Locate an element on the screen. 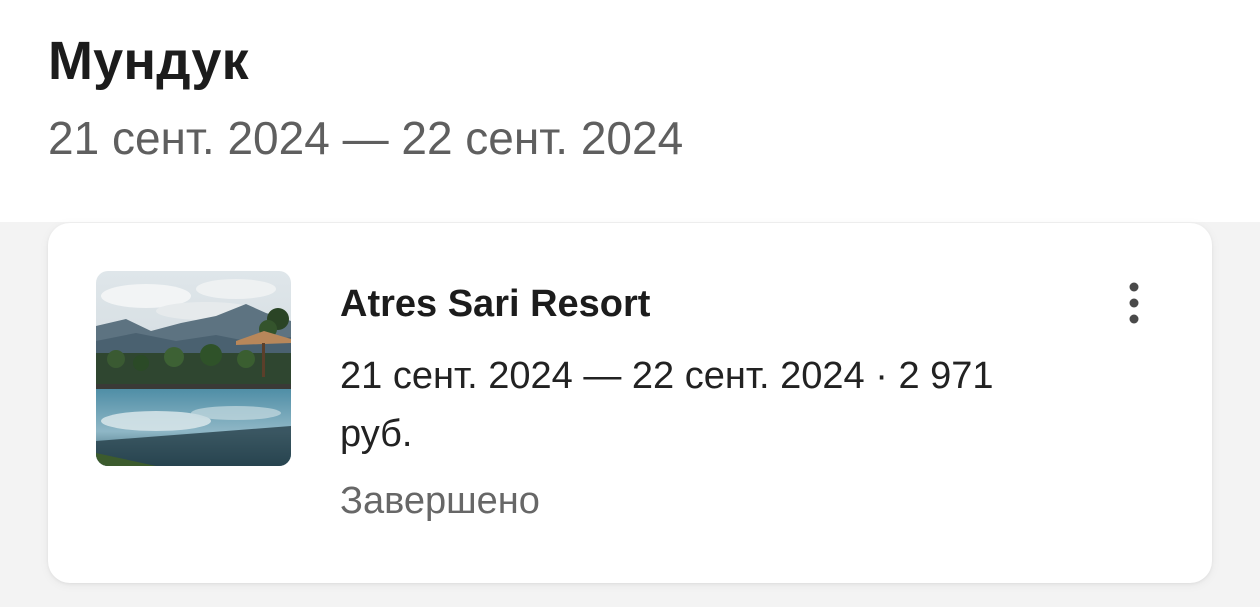  more-options-button is located at coordinates (1134, 303).